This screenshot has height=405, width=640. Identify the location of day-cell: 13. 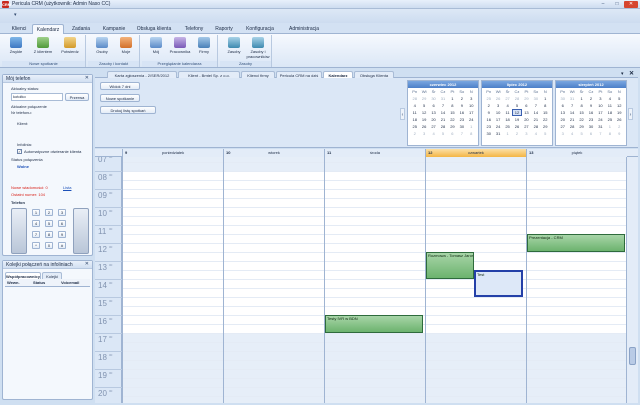
(433, 112).